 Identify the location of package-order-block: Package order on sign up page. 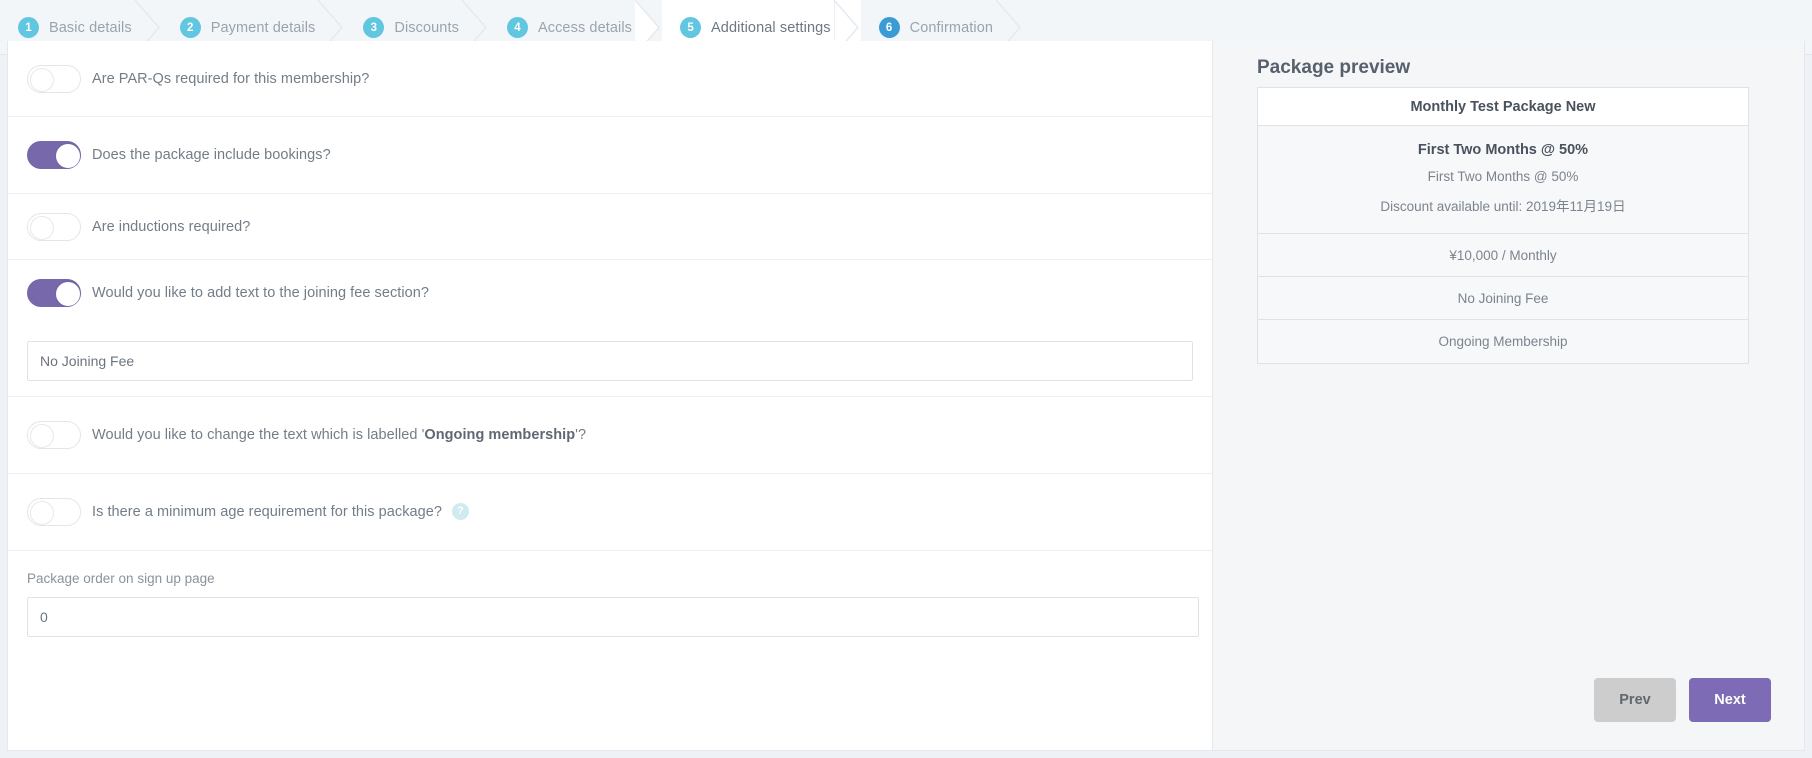
(610, 594).